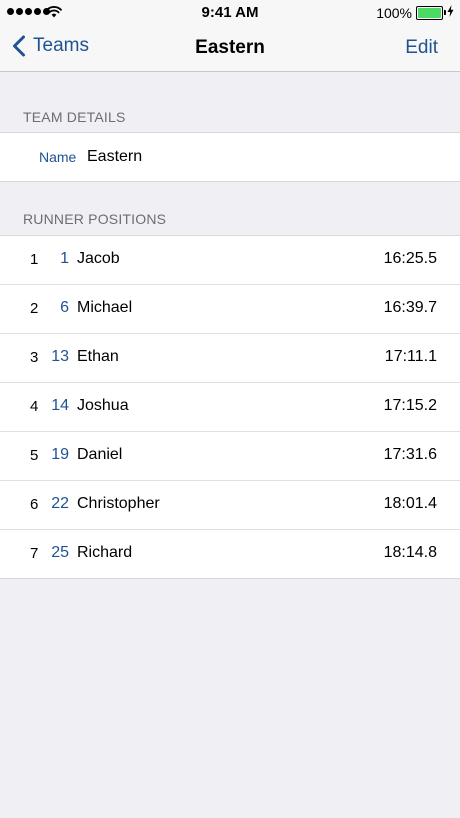  What do you see at coordinates (410, 258) in the screenshot?
I see `runner-time: 16:25.5` at bounding box center [410, 258].